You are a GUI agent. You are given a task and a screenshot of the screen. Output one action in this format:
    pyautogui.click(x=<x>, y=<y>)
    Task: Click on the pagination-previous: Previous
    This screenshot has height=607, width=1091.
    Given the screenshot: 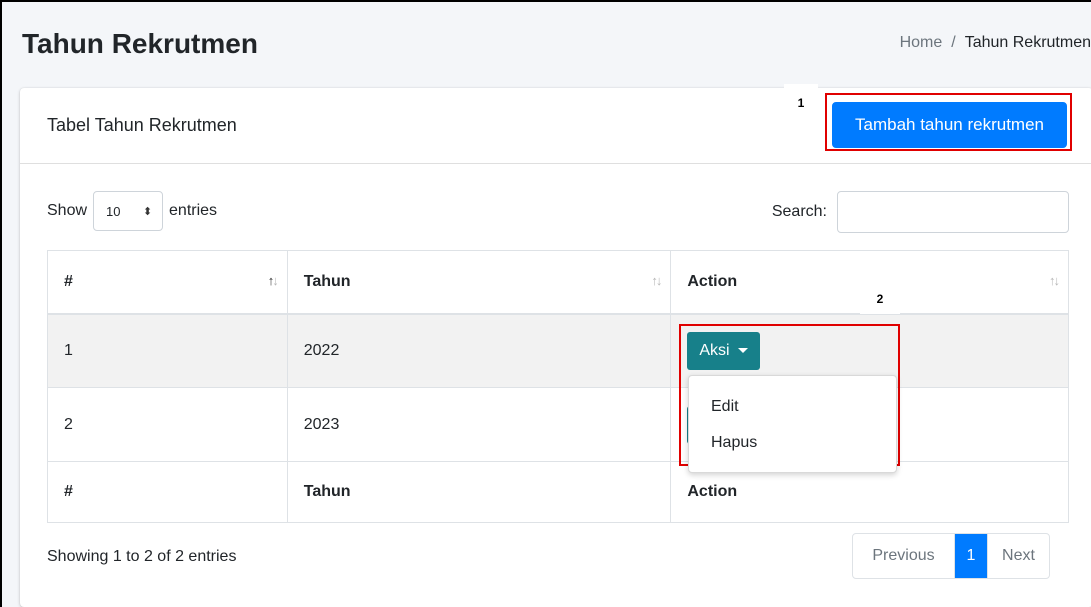 What is the action you would take?
    pyautogui.click(x=904, y=556)
    